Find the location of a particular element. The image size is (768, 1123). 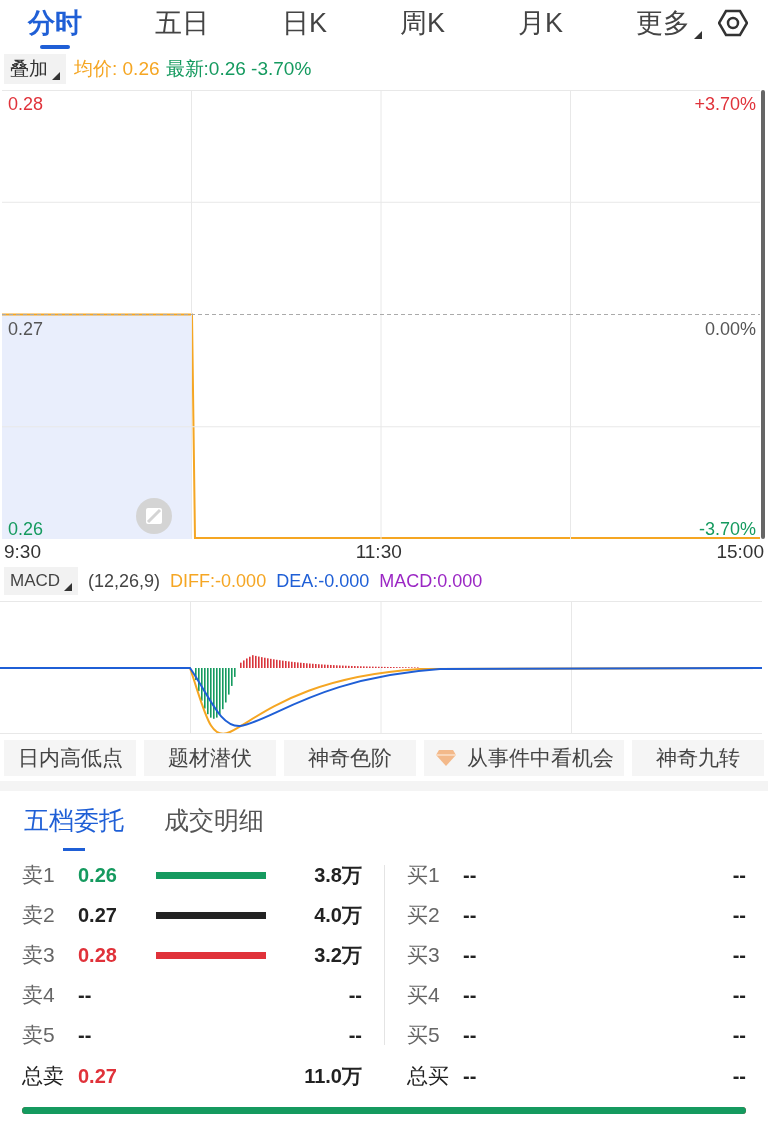

average-price: 均价: 0.26 is located at coordinates (117, 68).